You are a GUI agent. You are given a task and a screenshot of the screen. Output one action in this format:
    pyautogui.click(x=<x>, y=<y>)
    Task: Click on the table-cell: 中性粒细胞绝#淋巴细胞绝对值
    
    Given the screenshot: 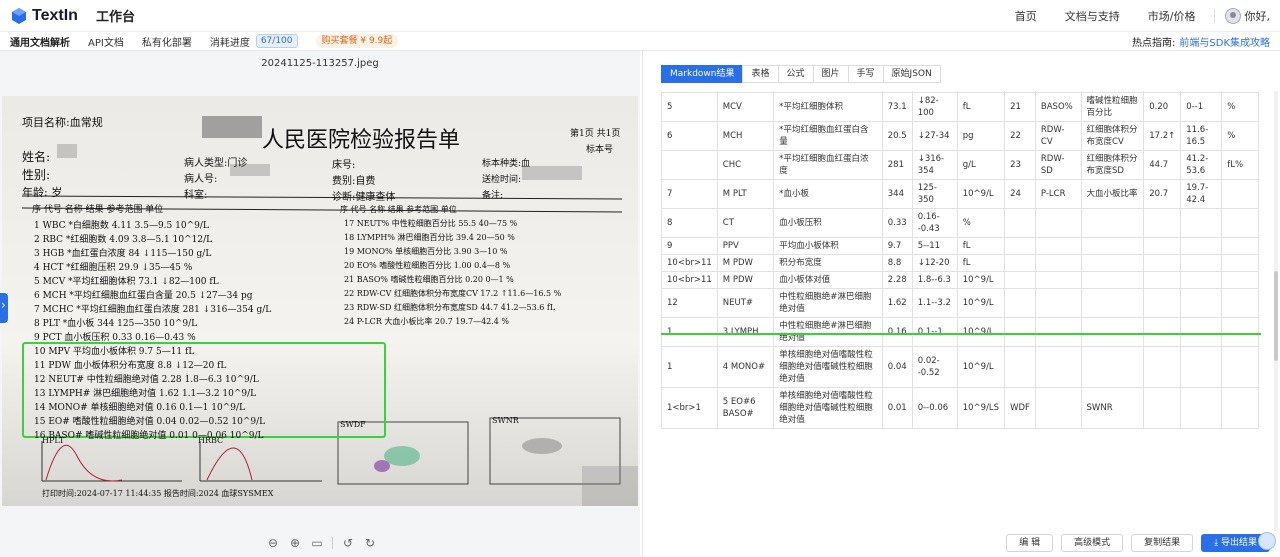 What is the action you would take?
    pyautogui.click(x=828, y=303)
    